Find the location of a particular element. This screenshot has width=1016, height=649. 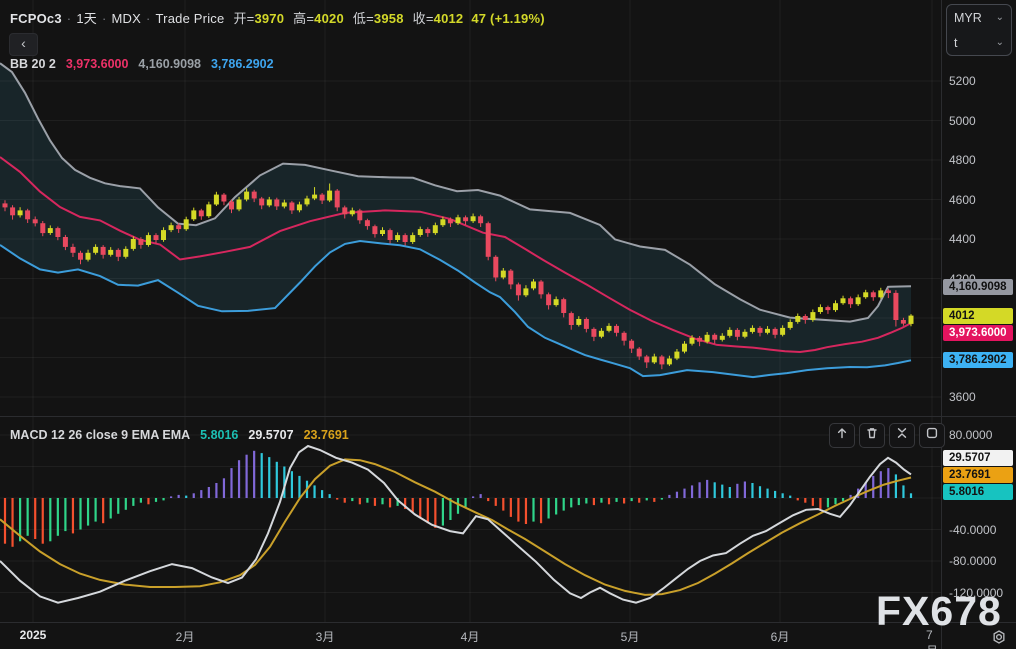

price-tag: 4012 is located at coordinates (978, 316).